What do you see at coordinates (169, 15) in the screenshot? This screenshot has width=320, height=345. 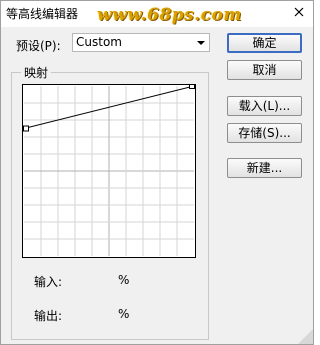 I see `watermark-logo: www.68ps.com` at bounding box center [169, 15].